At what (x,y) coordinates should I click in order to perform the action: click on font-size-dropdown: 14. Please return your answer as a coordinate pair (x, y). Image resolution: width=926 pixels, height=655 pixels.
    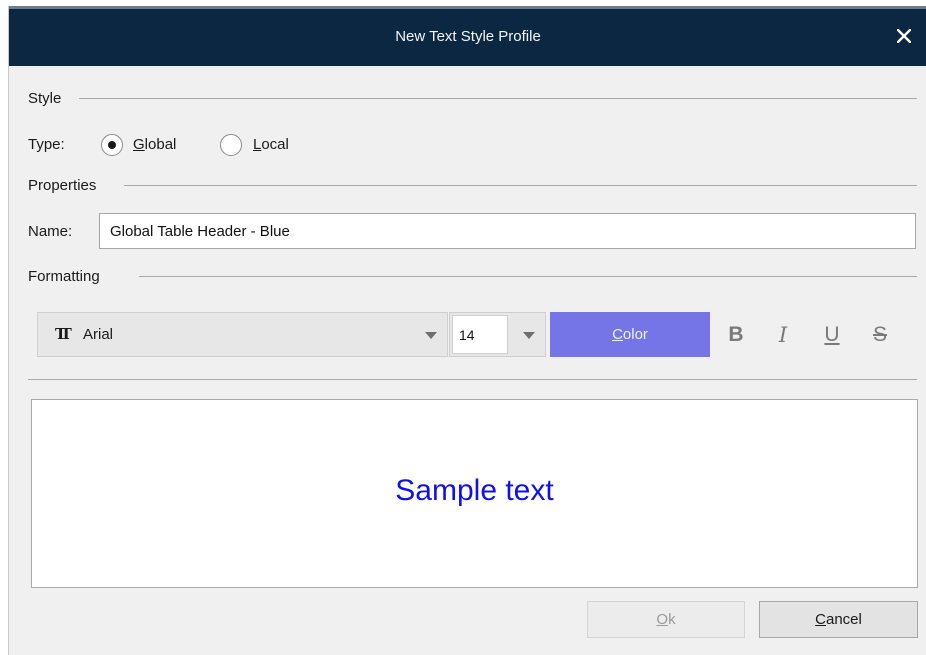
    Looking at the image, I should click on (497, 334).